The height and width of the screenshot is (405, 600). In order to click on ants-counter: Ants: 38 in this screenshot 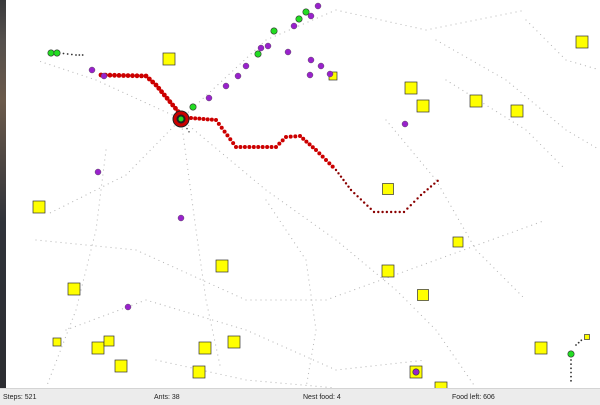, I will do `click(167, 397)`.